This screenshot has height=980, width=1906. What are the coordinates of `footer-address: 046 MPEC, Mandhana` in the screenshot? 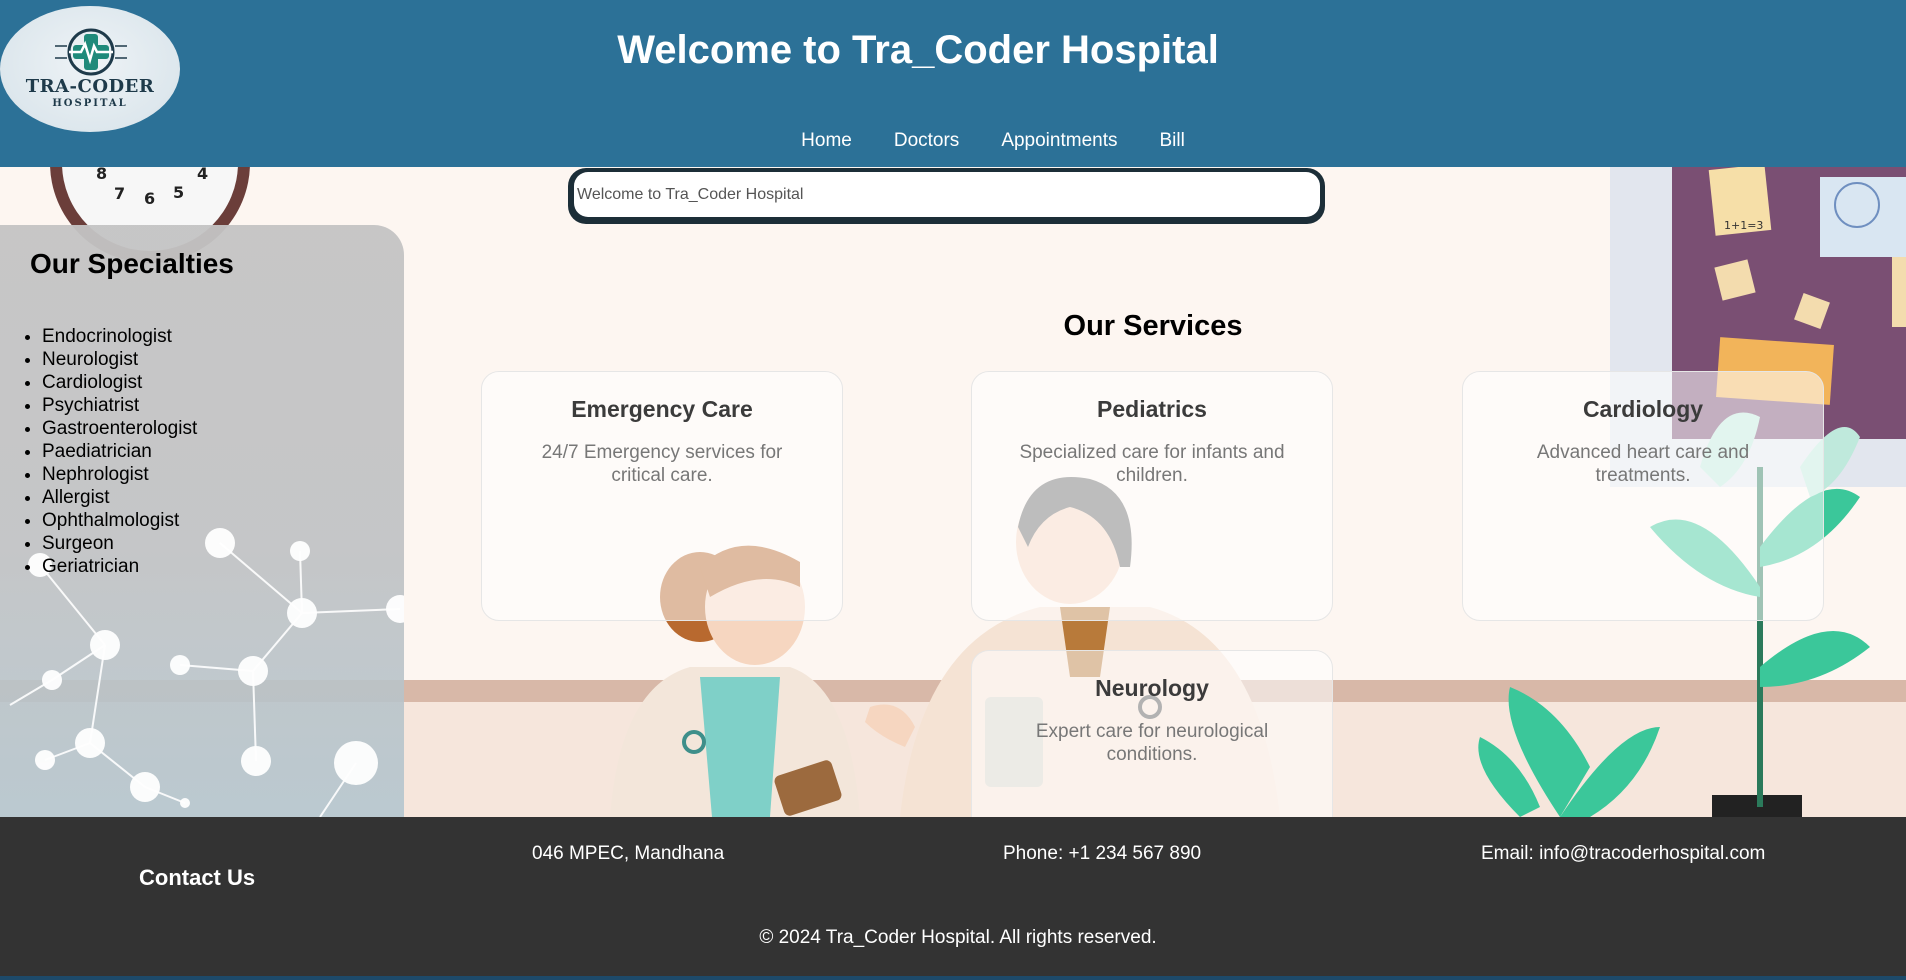 It's located at (628, 853).